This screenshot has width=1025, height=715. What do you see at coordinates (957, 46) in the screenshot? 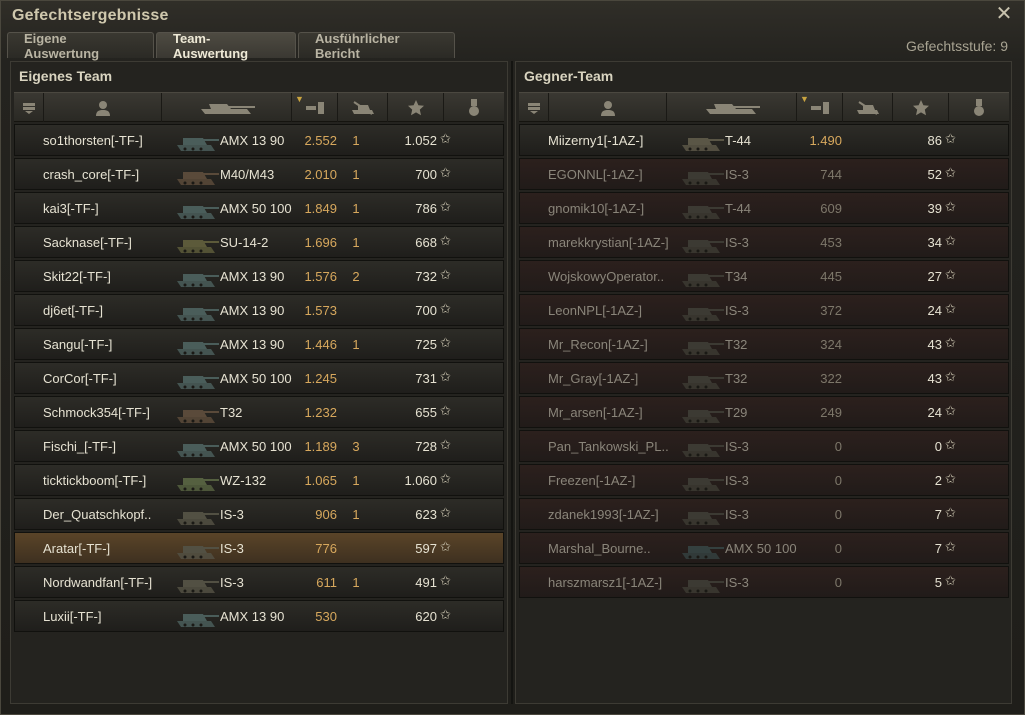
I see `battle-tier-label: Gefechtsstufe: 9` at bounding box center [957, 46].